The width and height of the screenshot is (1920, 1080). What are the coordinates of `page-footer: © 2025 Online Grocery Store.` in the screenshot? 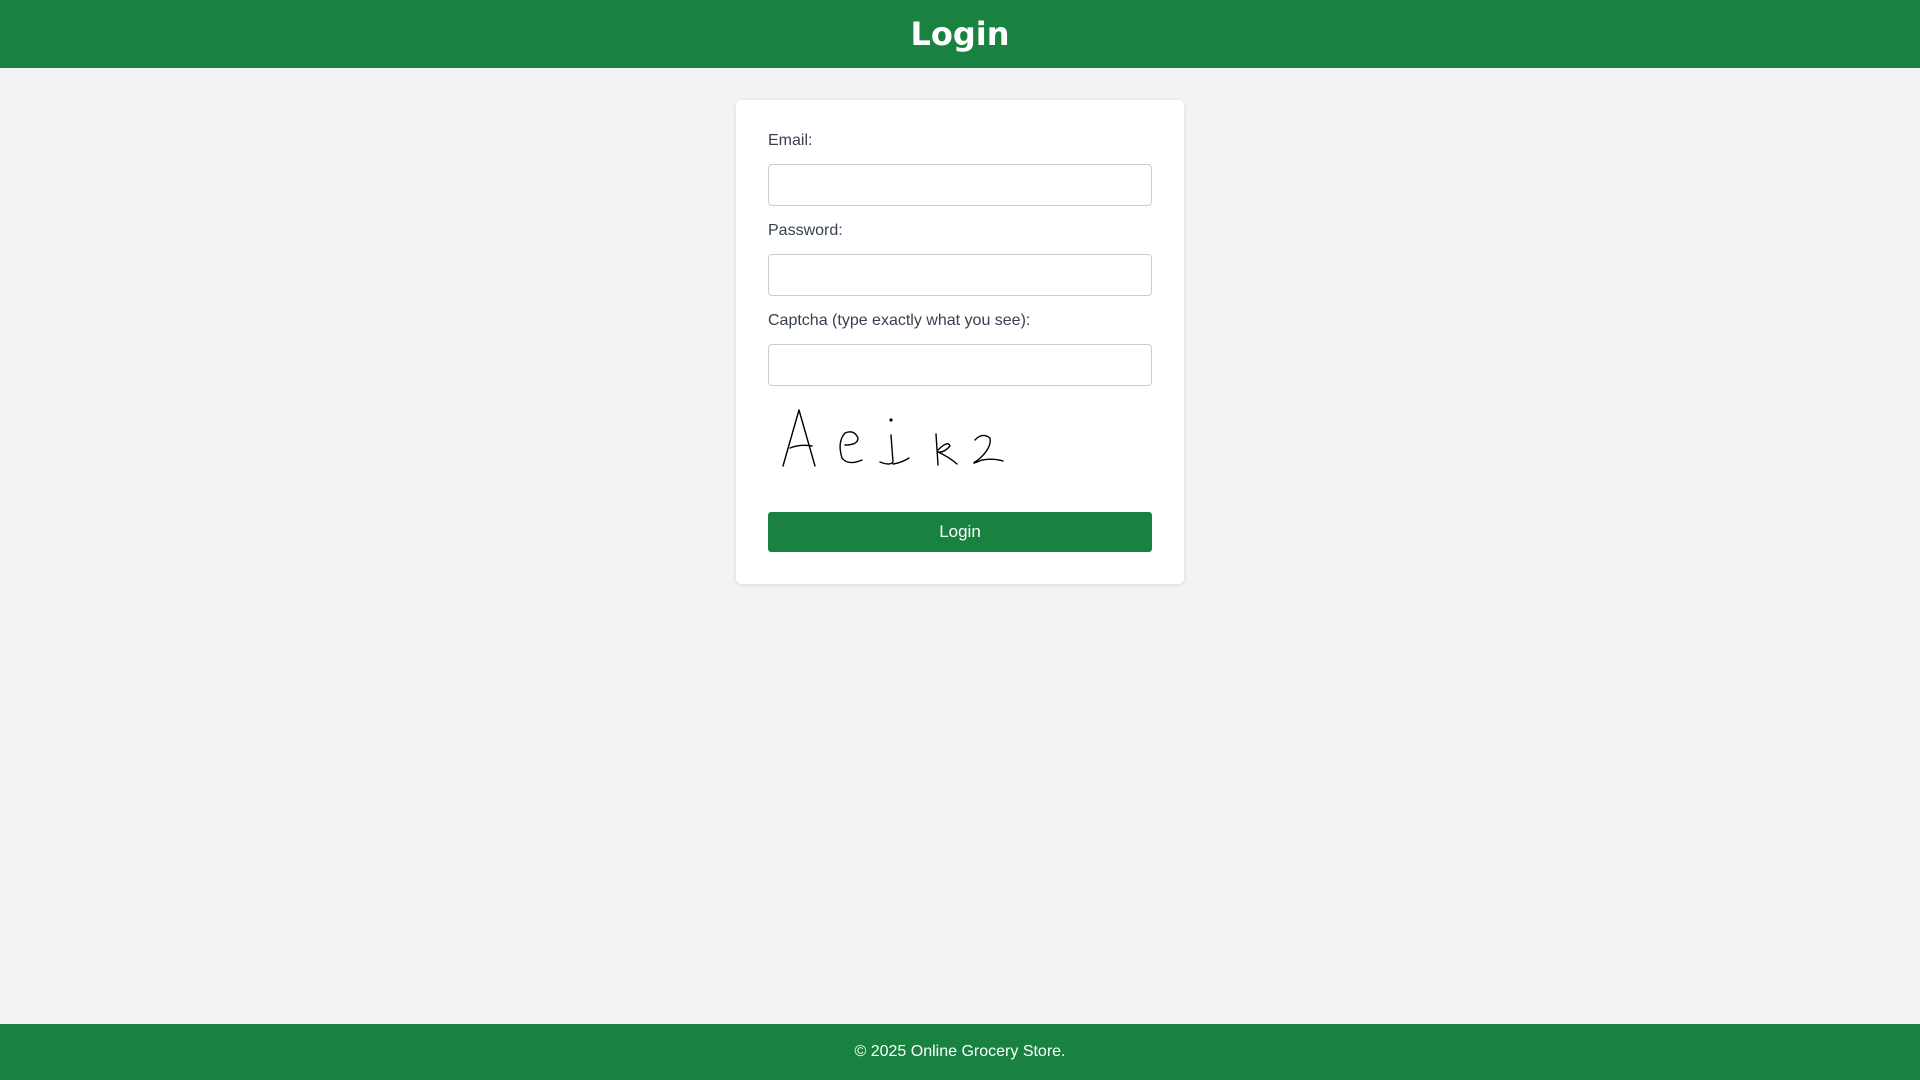 It's located at (960, 1052).